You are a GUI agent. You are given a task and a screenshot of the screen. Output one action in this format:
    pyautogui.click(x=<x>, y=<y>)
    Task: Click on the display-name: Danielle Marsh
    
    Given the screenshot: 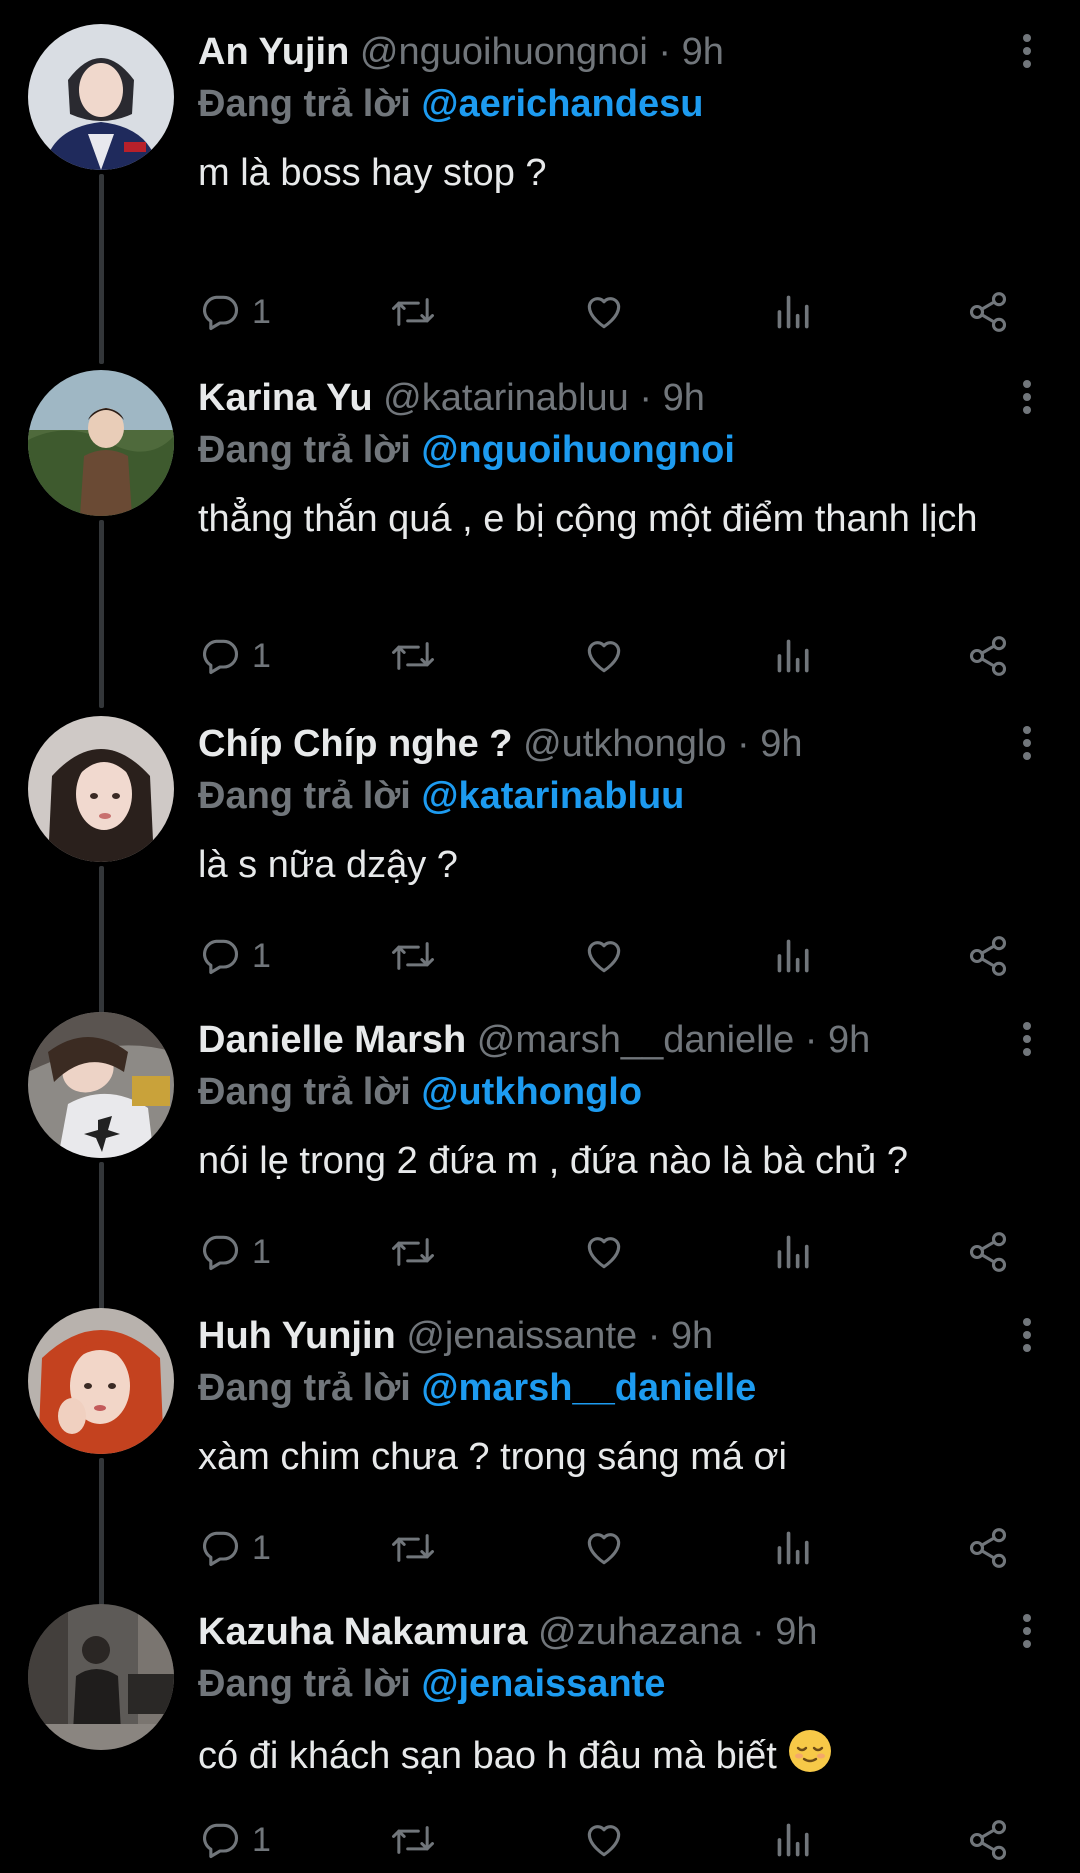 What is the action you would take?
    pyautogui.click(x=332, y=1040)
    